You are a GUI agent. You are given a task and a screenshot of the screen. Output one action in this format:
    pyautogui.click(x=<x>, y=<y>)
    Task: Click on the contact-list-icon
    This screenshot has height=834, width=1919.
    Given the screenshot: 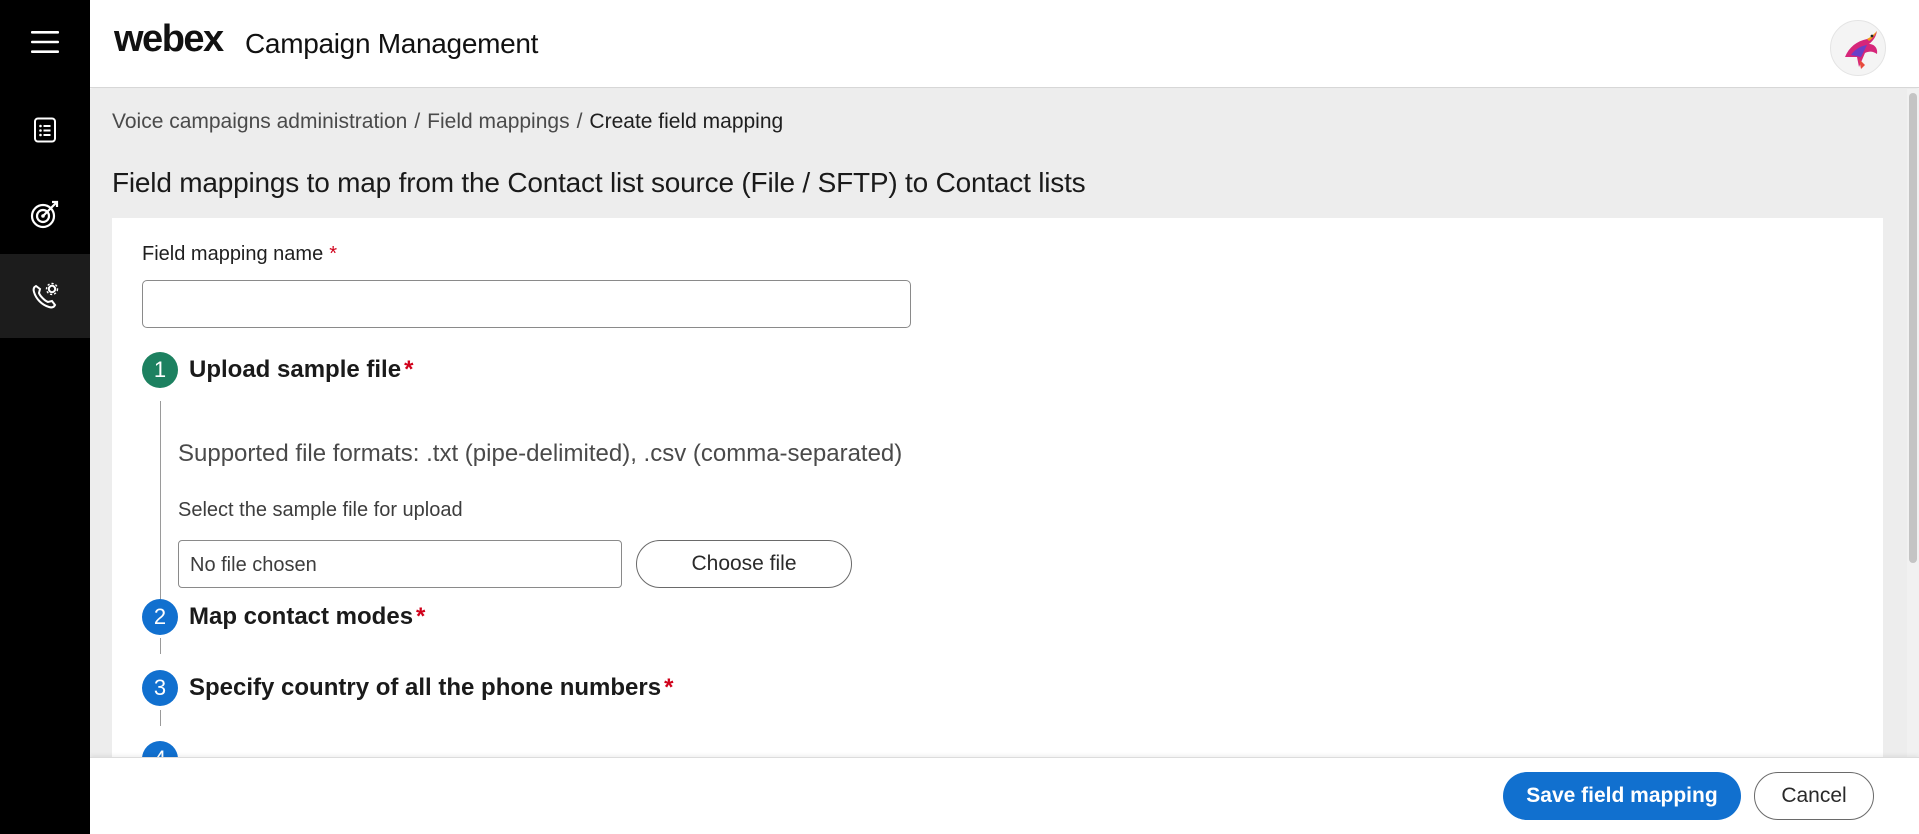 What is the action you would take?
    pyautogui.click(x=45, y=130)
    